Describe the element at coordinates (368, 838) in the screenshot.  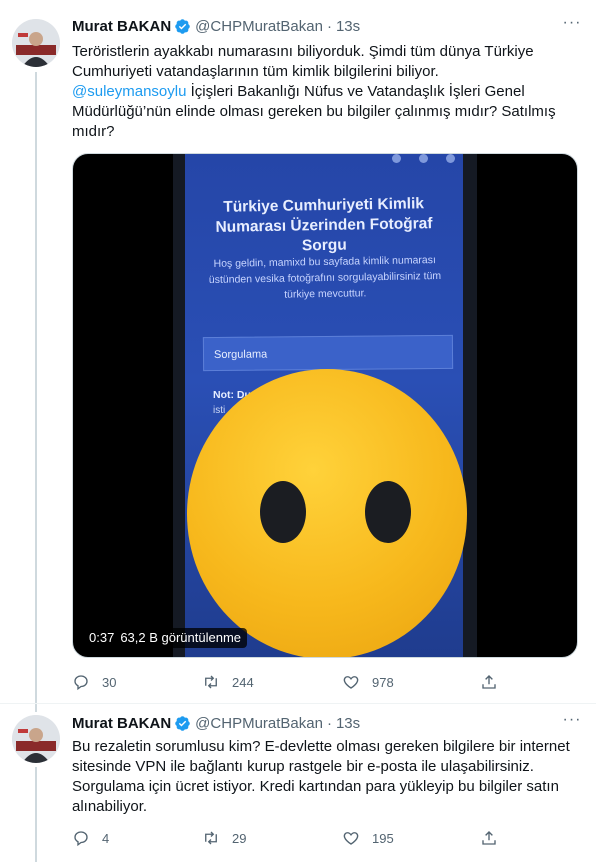
I see `like-button: 195` at that location.